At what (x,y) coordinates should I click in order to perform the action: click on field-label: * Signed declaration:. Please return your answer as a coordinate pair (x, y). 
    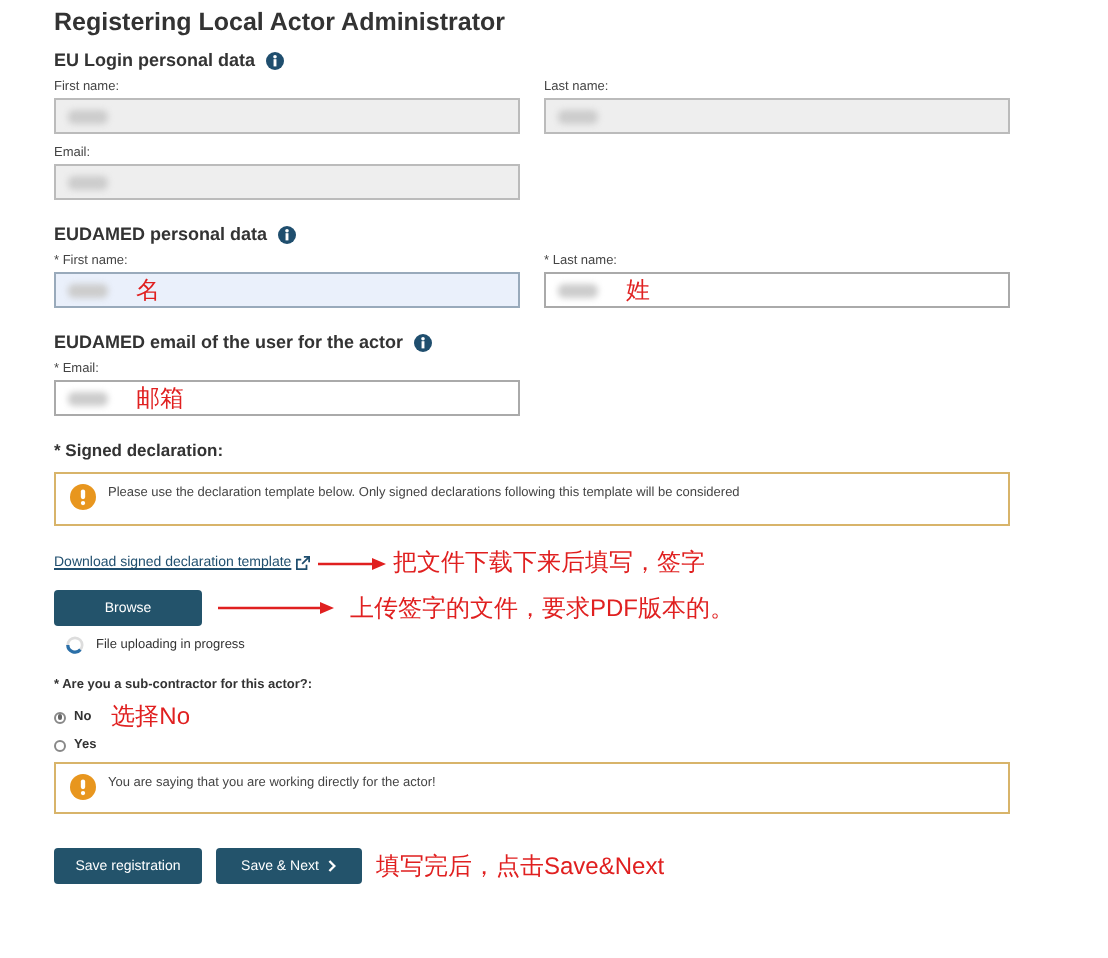
    Looking at the image, I should click on (140, 450).